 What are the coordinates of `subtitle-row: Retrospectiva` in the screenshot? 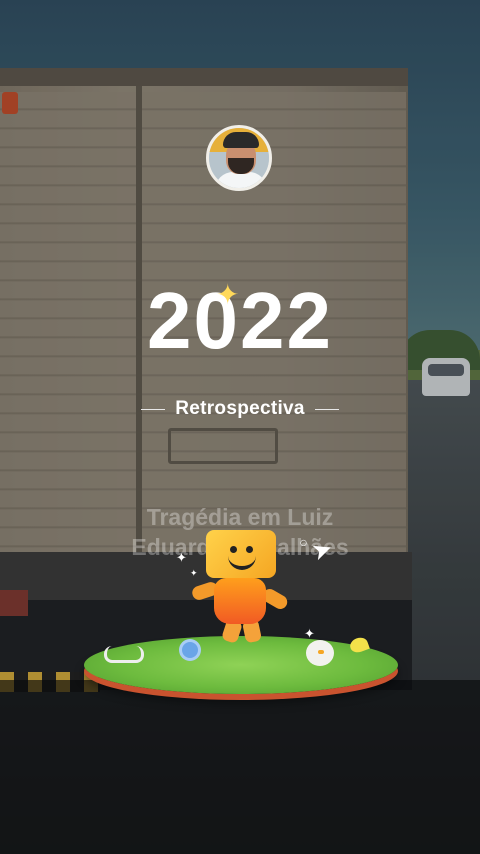 It's located at (240, 409).